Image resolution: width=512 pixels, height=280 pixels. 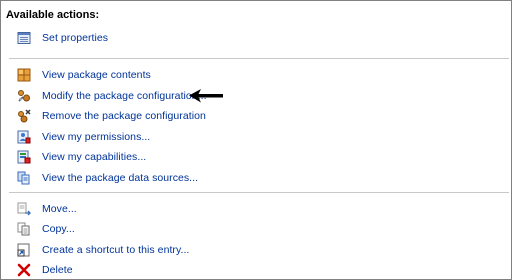 I want to click on copy-icon, so click(x=24, y=229).